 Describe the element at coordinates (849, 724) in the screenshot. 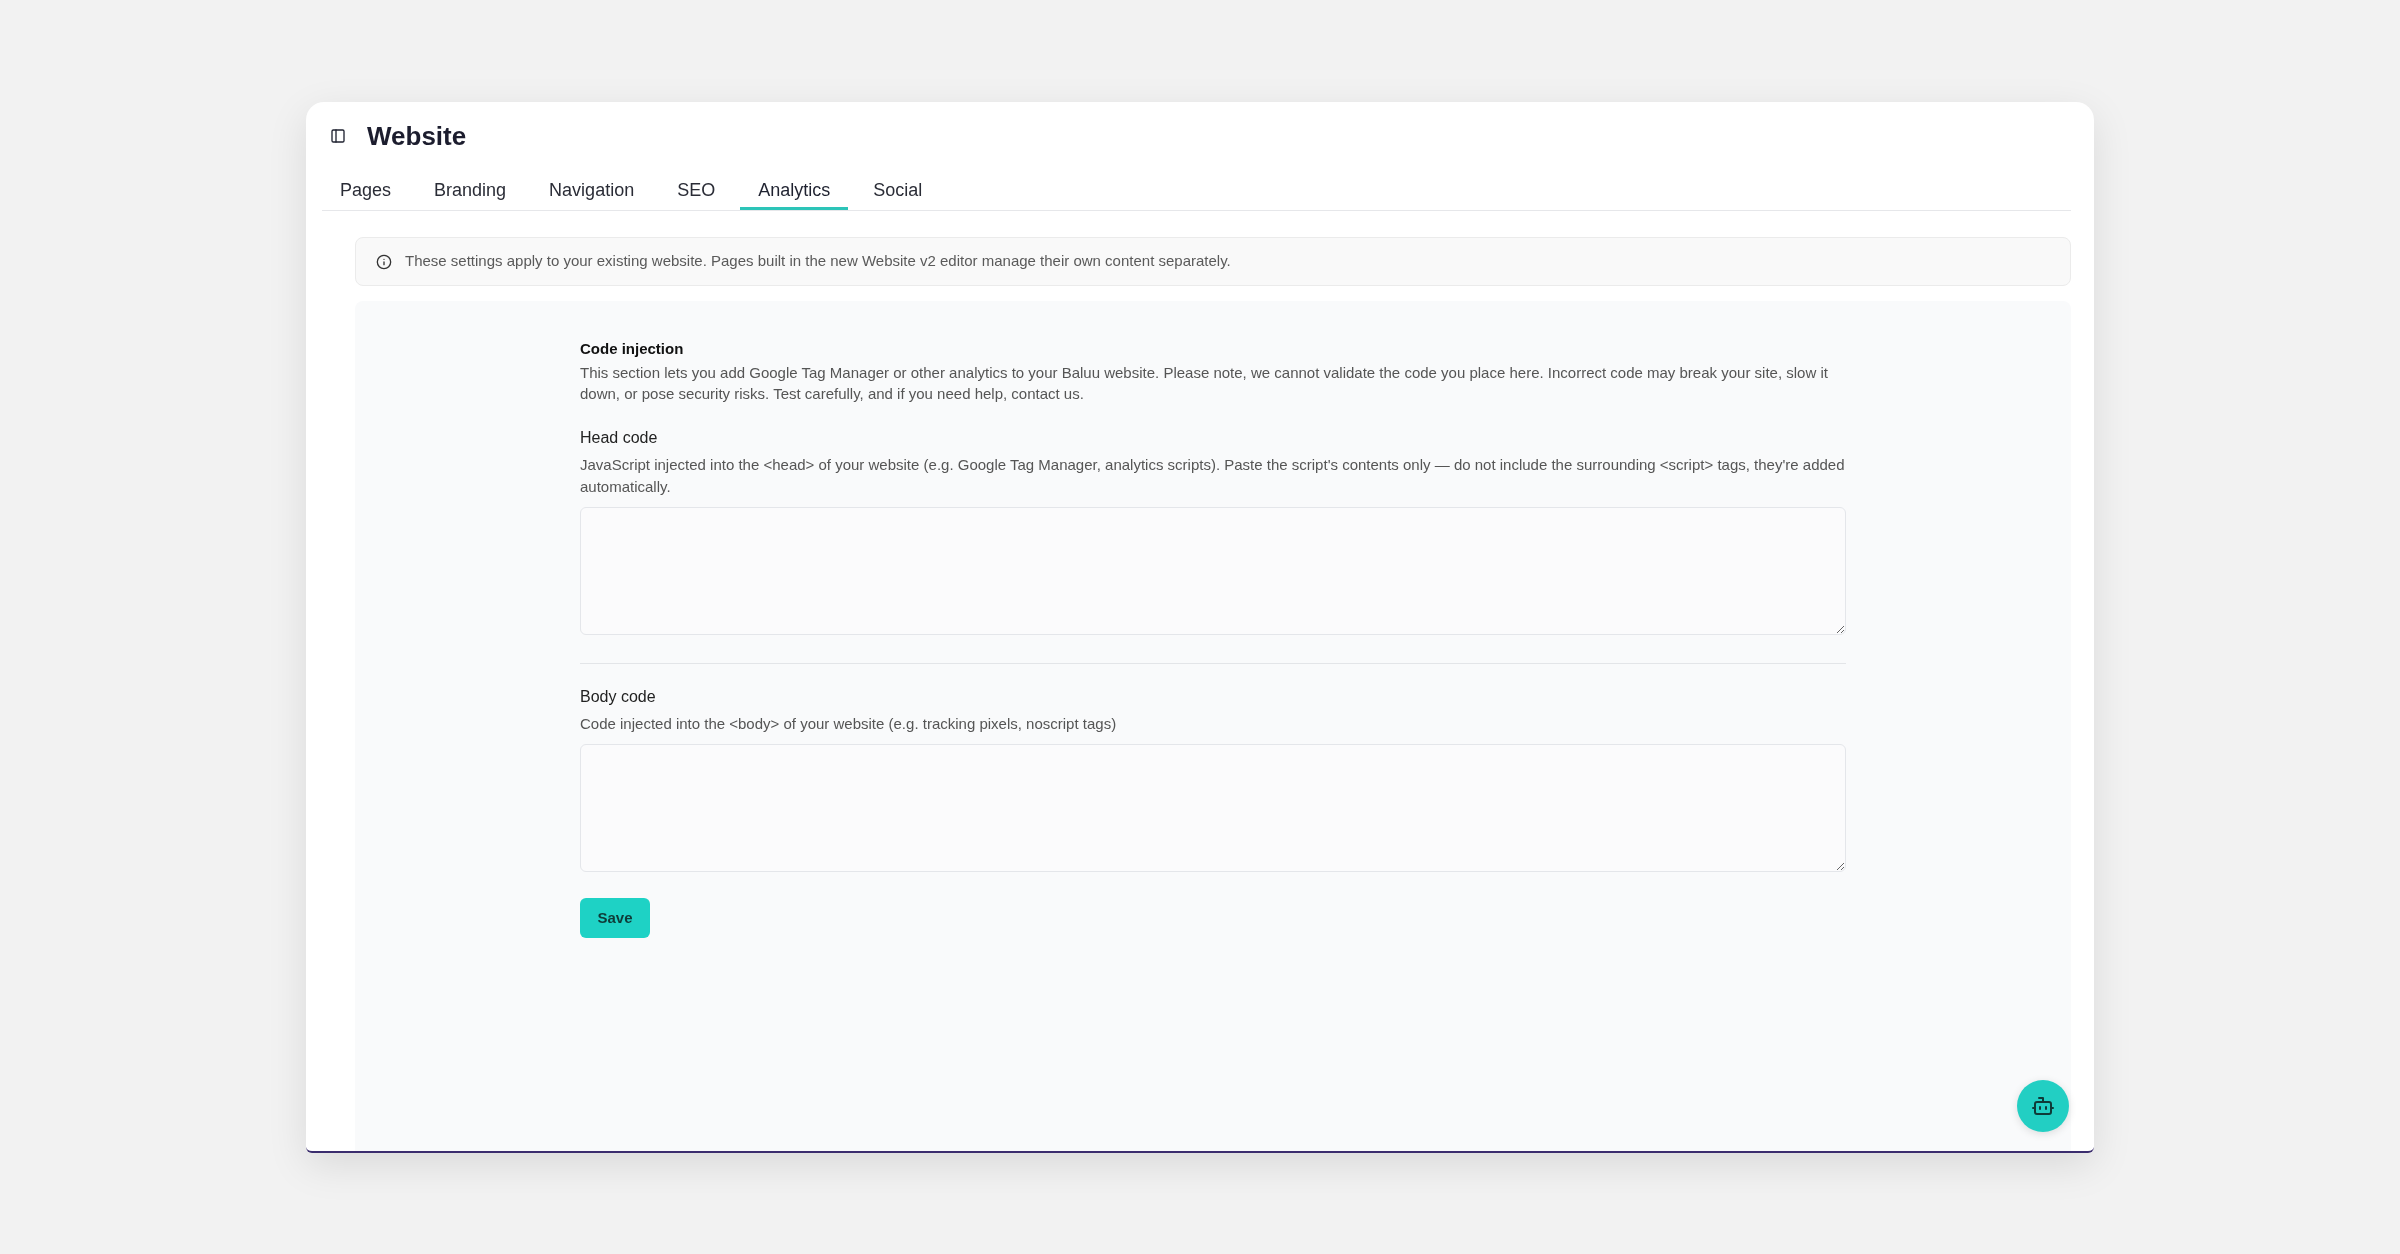

I see `field-description: Code injected into the <body> of your website (e.g. tracking pixels, noscript tags)` at that location.